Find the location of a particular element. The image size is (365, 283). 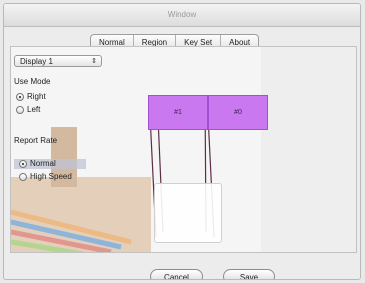

display-select: Display 1 ⇕ is located at coordinates (58, 61).